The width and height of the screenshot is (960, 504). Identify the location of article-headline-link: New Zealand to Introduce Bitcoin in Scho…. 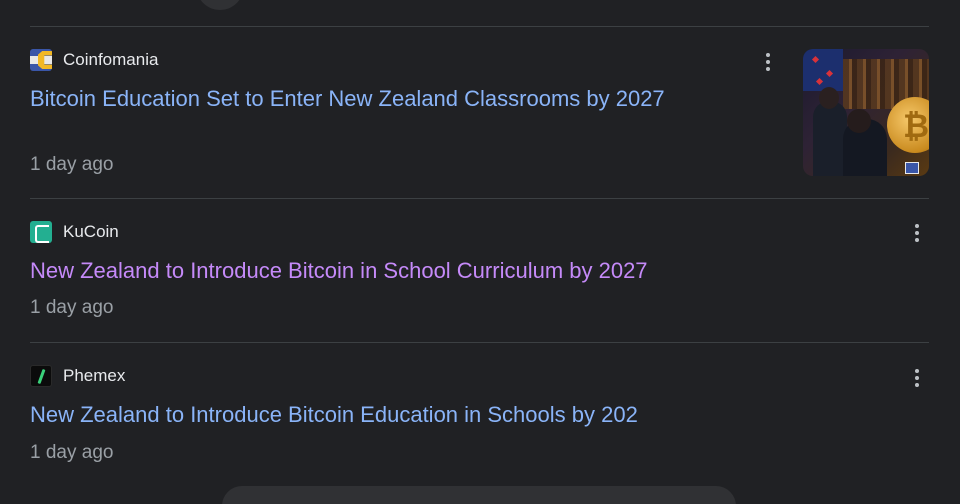
(339, 271).